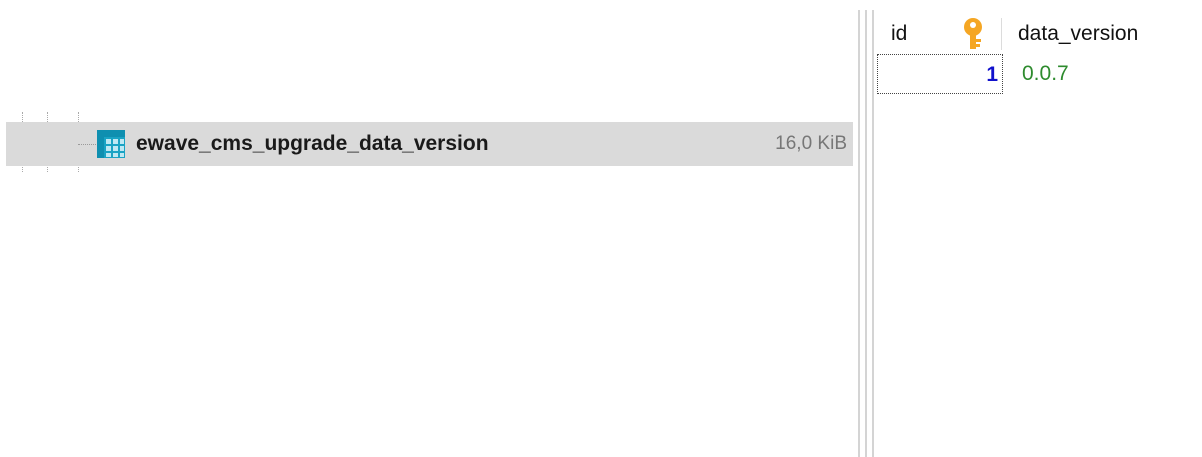  What do you see at coordinates (811, 143) in the screenshot?
I see `table-size: 16,0 KiB` at bounding box center [811, 143].